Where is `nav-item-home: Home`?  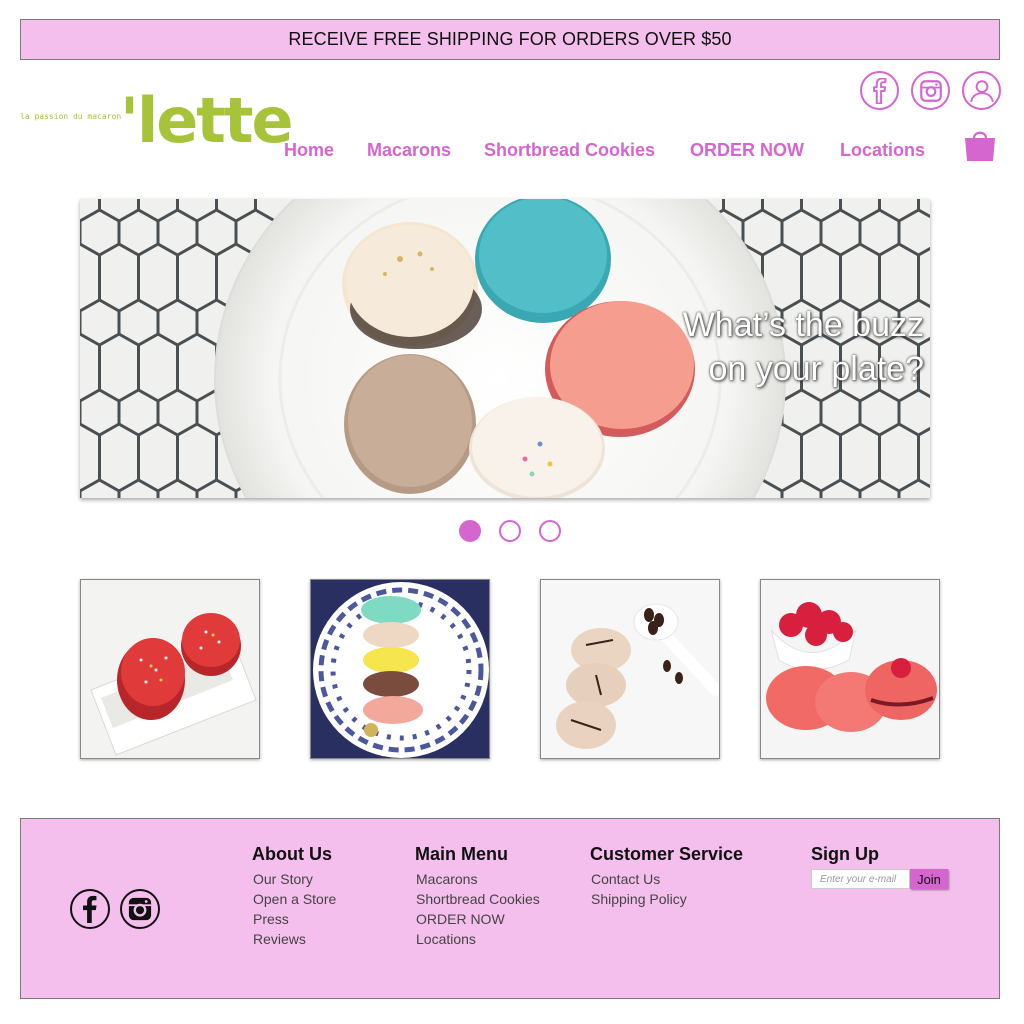 nav-item-home: Home is located at coordinates (309, 150).